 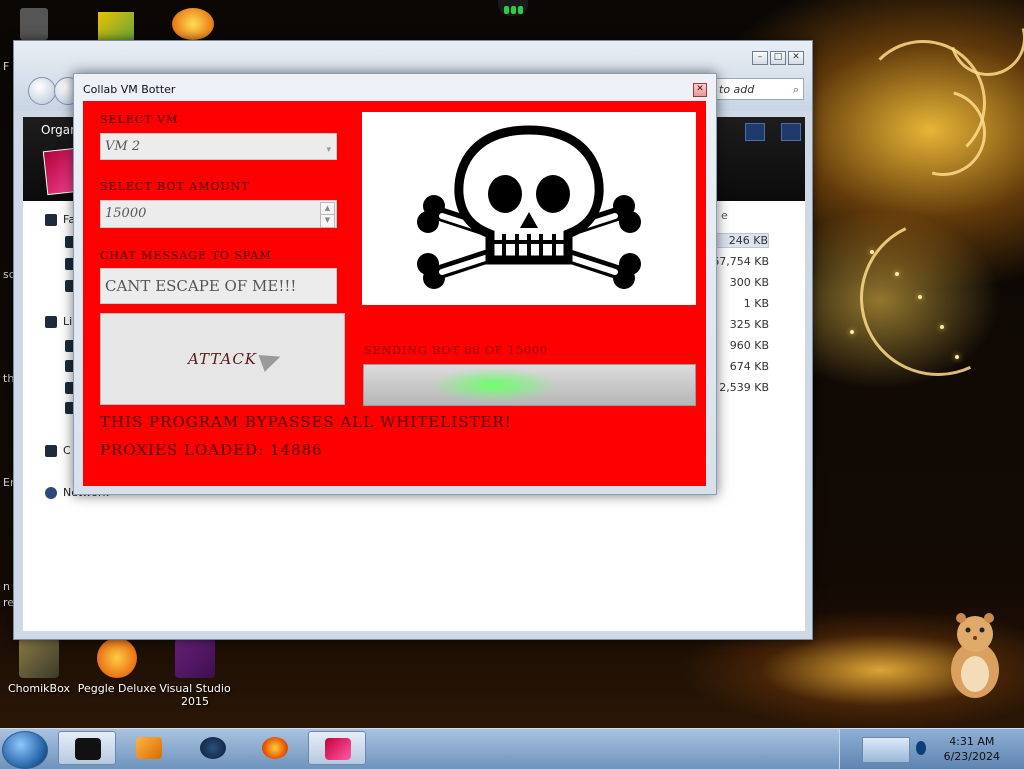 What do you see at coordinates (737, 89) in the screenshot?
I see `search-placeholder: to add` at bounding box center [737, 89].